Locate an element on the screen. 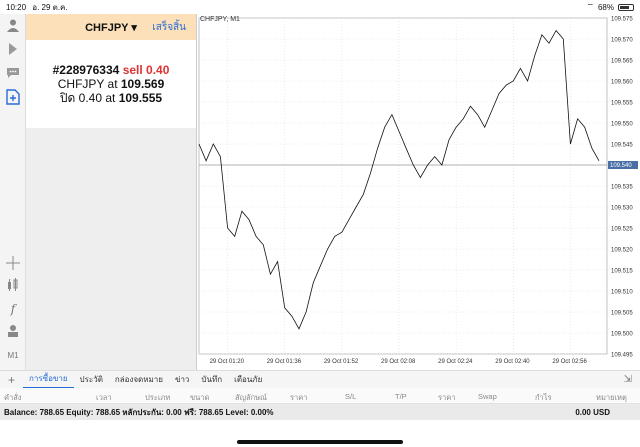  y-tick-label: 109.555 is located at coordinates (622, 104).